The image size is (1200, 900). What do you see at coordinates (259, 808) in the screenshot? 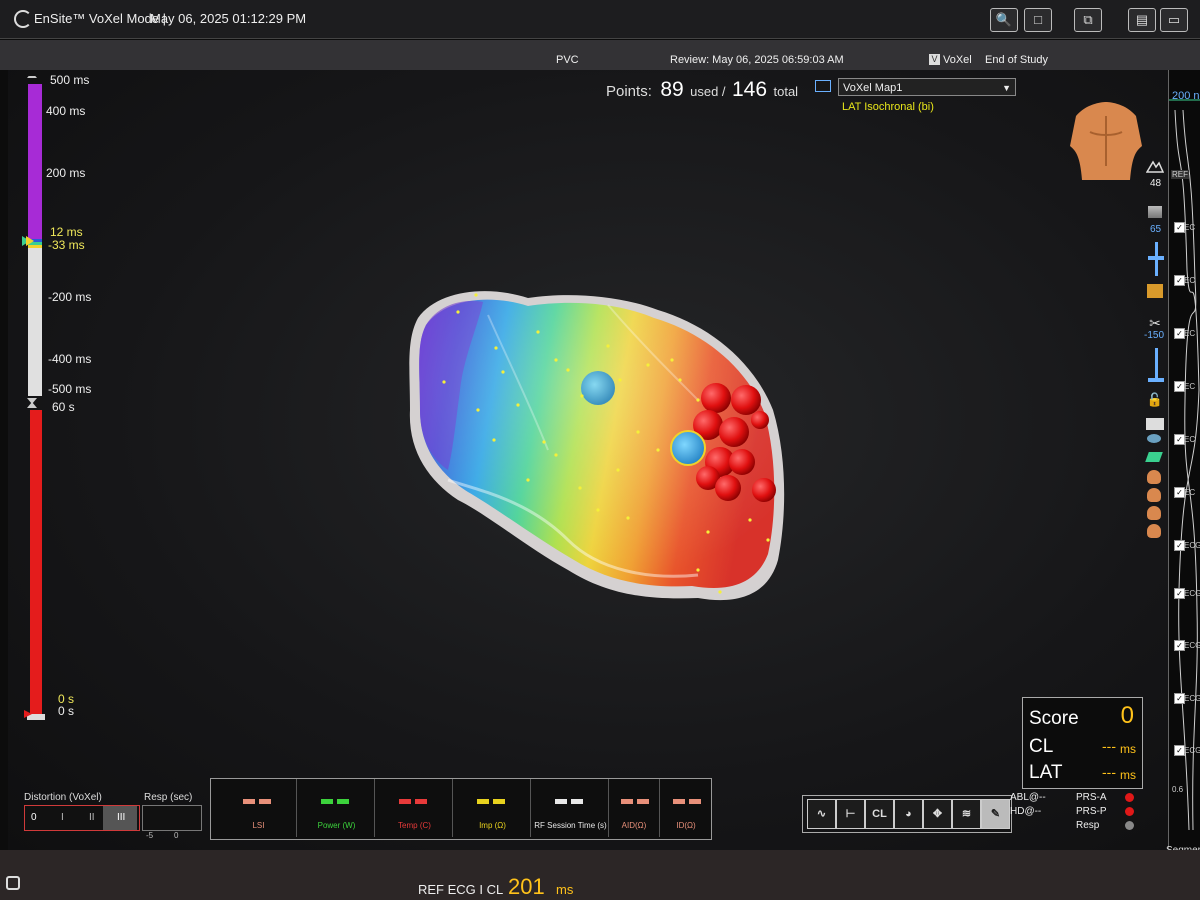
I see `metric-lsi: LSI` at bounding box center [259, 808].